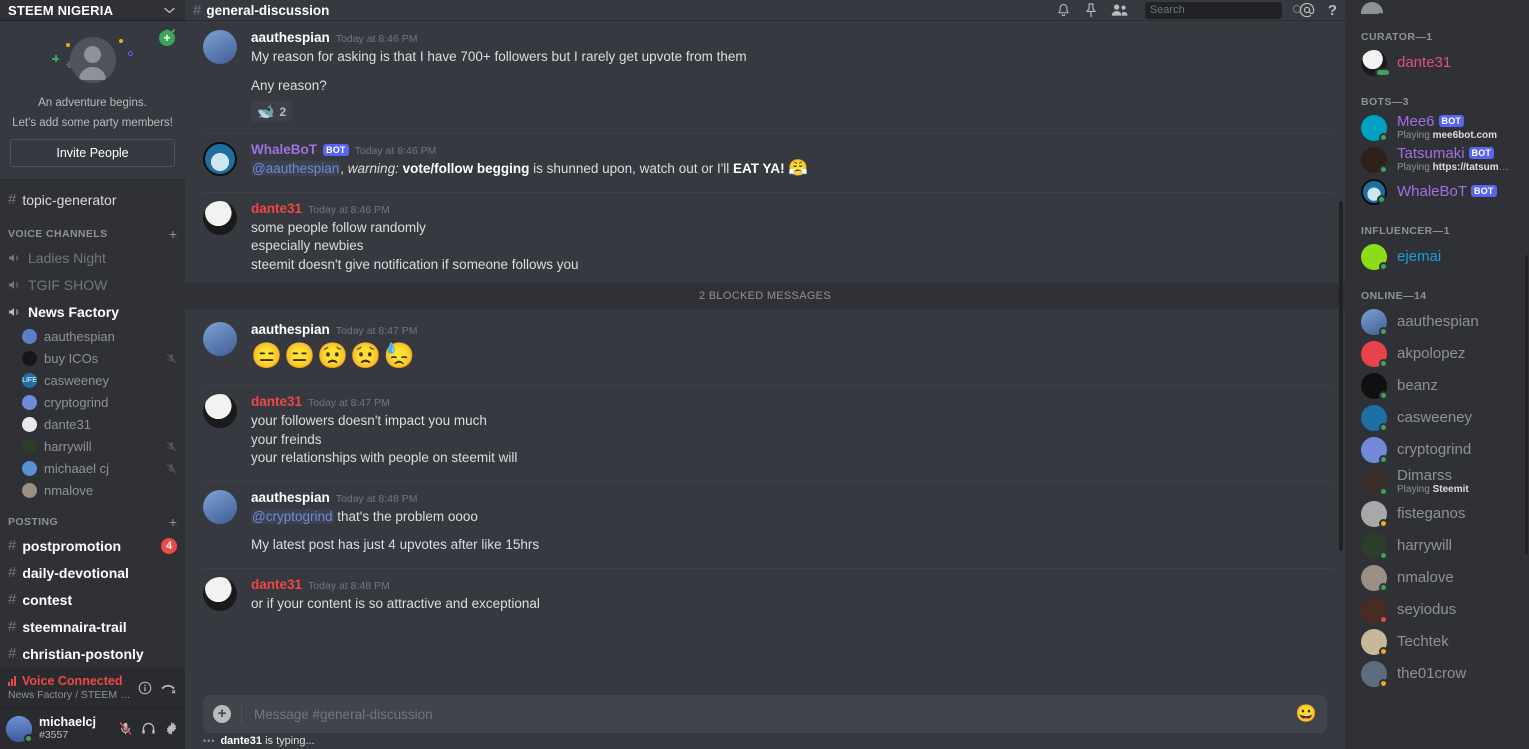  Describe the element at coordinates (92, 380) in the screenshot. I see `voice-member: LIFE casweeney` at that location.